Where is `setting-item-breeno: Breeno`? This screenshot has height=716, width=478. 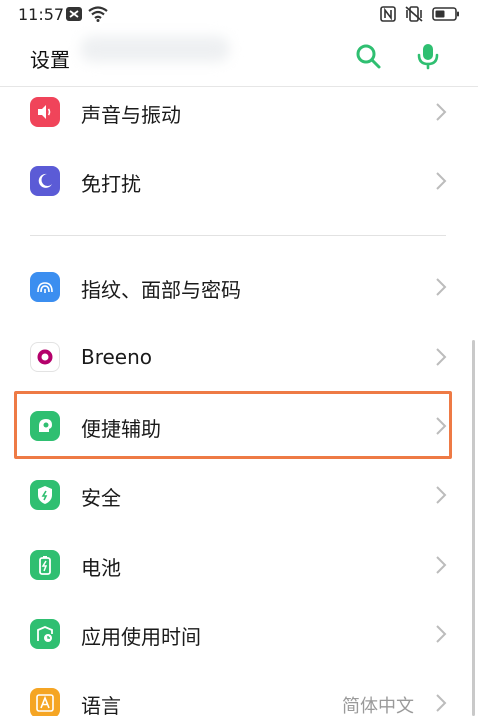
setting-item-breeno: Breeno is located at coordinates (239, 357).